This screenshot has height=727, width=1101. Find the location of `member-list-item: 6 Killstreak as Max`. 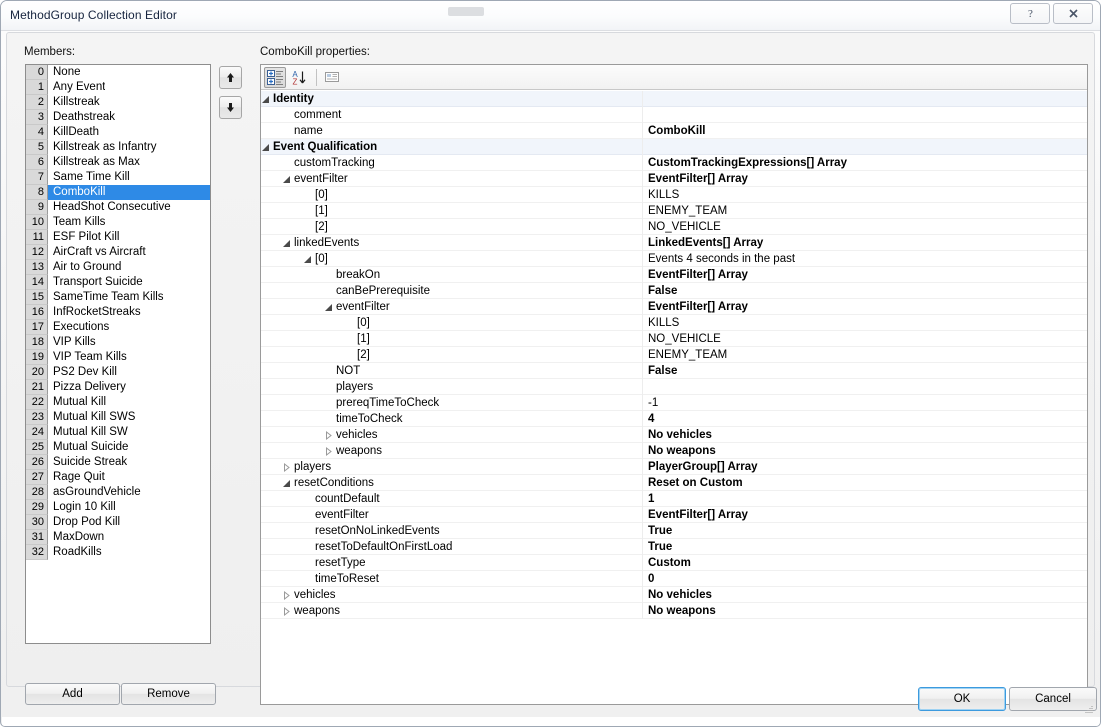

member-list-item: 6 Killstreak as Max is located at coordinates (118, 162).